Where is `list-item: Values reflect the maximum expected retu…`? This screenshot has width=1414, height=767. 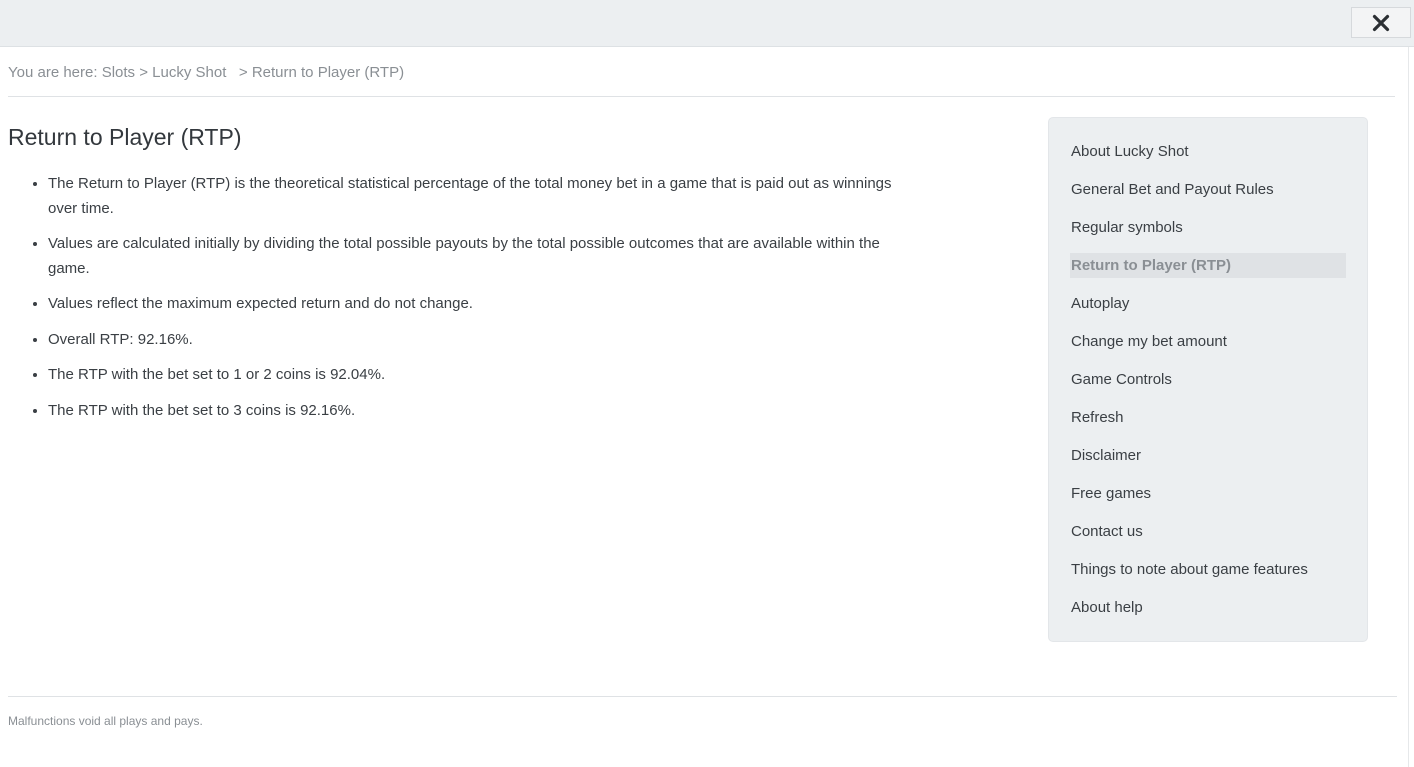
list-item: Values reflect the maximum expected retu… is located at coordinates (483, 304).